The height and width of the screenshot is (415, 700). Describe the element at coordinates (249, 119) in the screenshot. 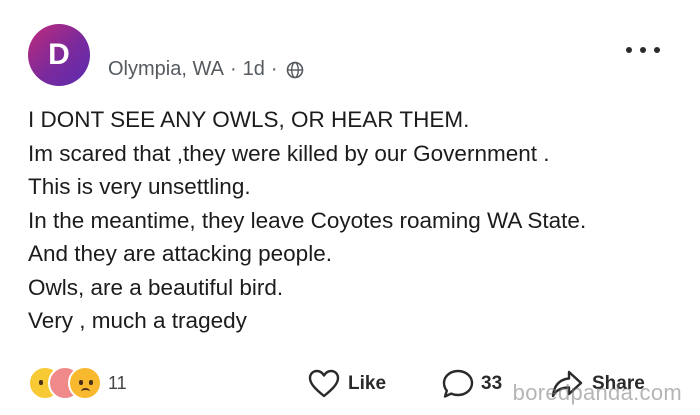

I see `post-text-line: I DONT SEE ANY OWLS, OR HEAR THEM.` at that location.